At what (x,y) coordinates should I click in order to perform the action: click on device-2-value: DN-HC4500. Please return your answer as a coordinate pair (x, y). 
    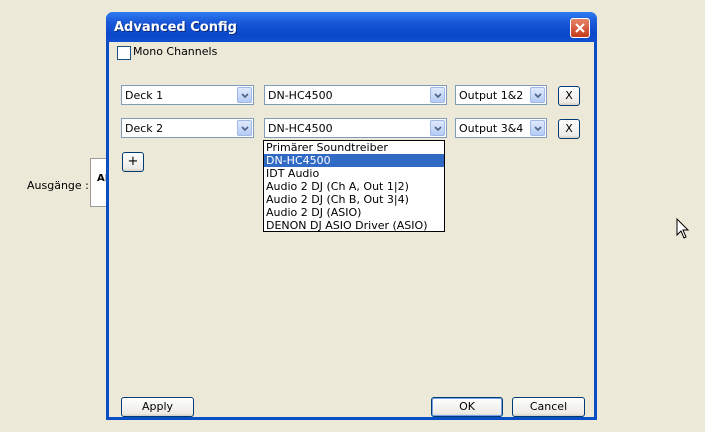
    Looking at the image, I should click on (300, 128).